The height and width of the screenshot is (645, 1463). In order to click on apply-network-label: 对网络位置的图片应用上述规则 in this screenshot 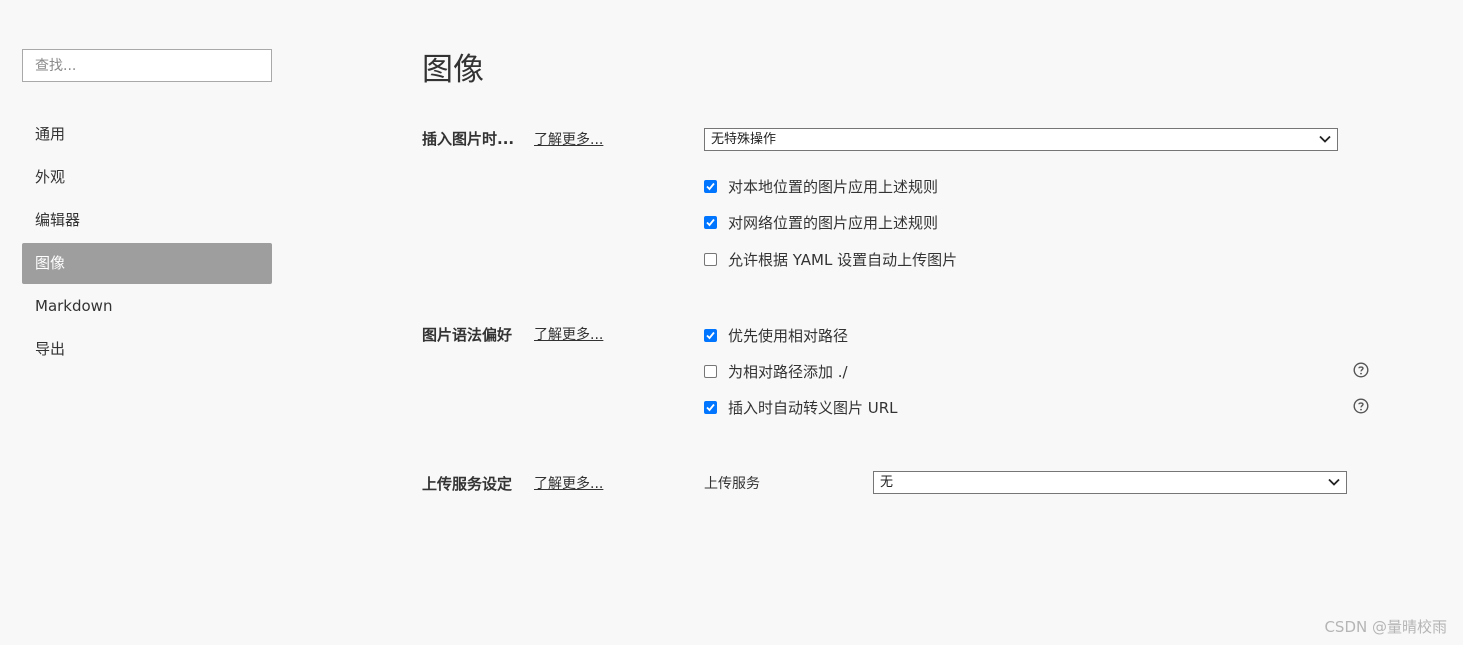, I will do `click(833, 222)`.